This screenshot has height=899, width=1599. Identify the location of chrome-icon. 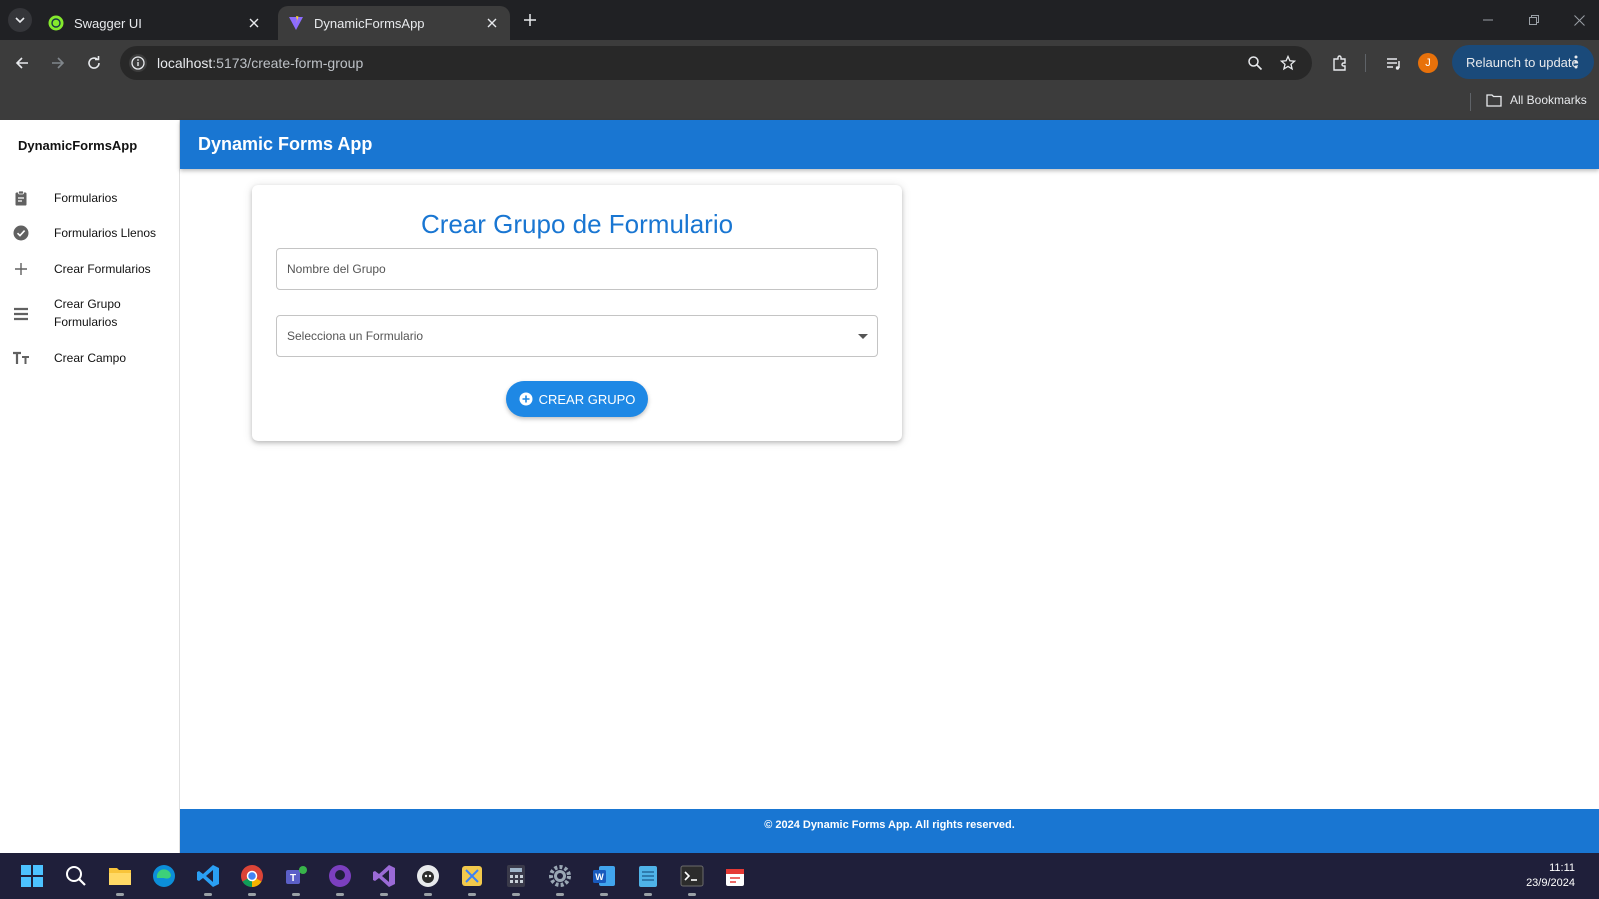
(252, 879).